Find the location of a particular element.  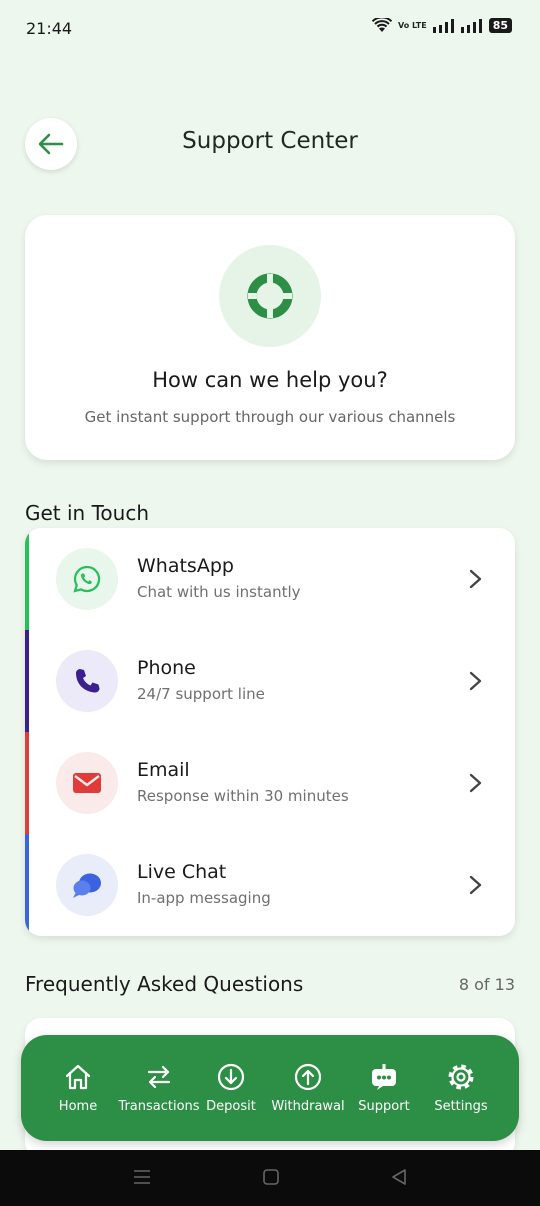

nav-home: Home is located at coordinates (78, 1087).